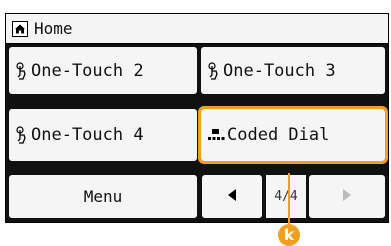 This screenshot has width=391, height=246. I want to click on one-touch-3-button: One-Touch 3, so click(293, 70).